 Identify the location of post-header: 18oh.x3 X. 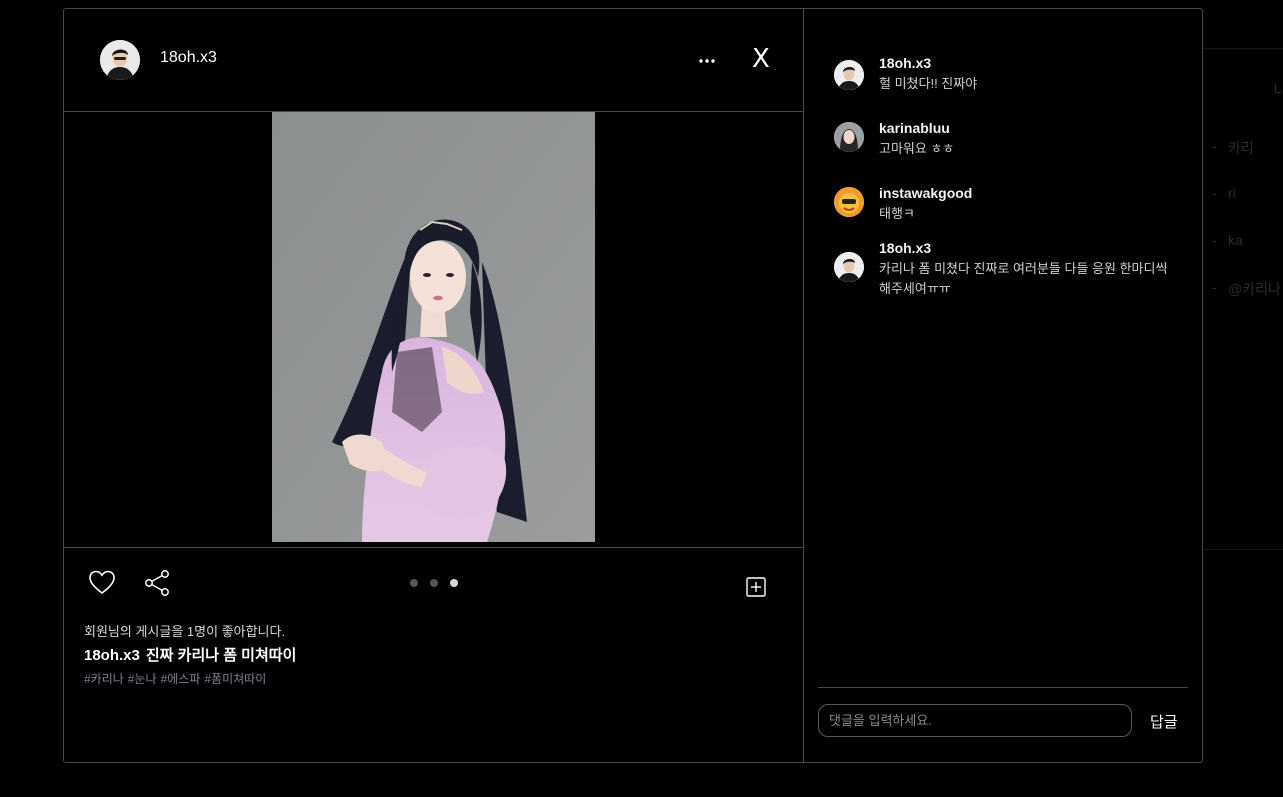
(433, 60).